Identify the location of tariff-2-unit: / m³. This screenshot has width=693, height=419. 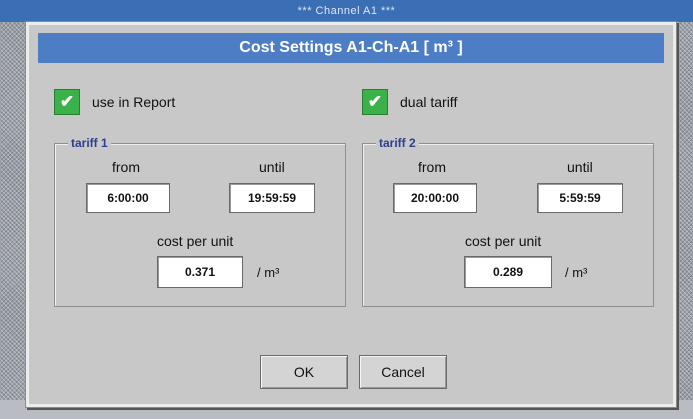
(576, 272).